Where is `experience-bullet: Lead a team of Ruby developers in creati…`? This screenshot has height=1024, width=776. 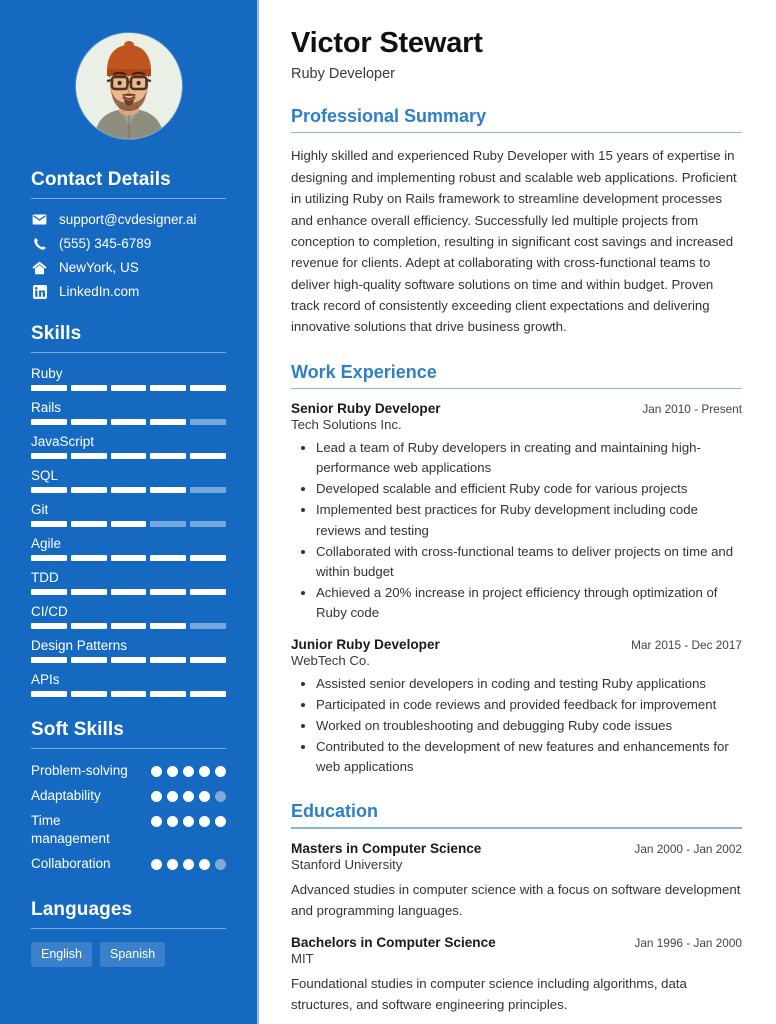
experience-bullet: Lead a team of Ruby developers in creati… is located at coordinates (529, 458).